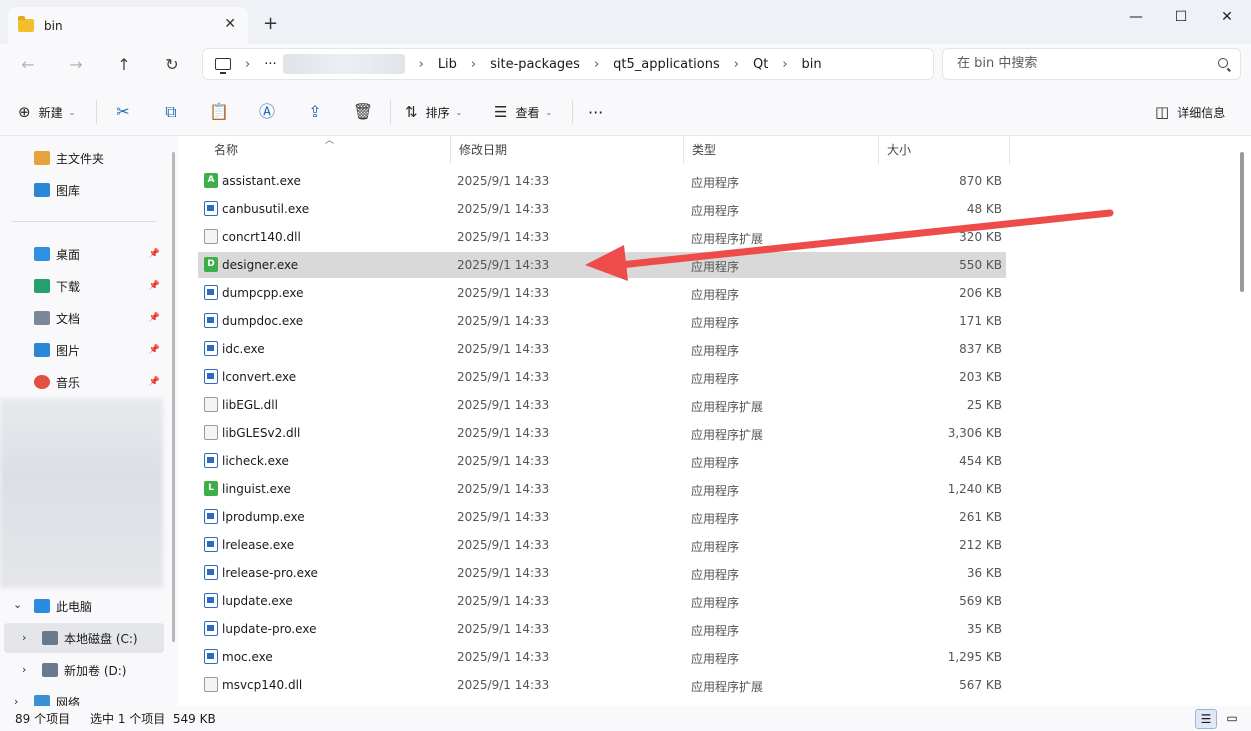 The height and width of the screenshot is (731, 1251). Describe the element at coordinates (602, 489) in the screenshot. I see `table-row: Llinguist.exe 2025/9/1 14:33 应用程序 1,240 KB` at that location.